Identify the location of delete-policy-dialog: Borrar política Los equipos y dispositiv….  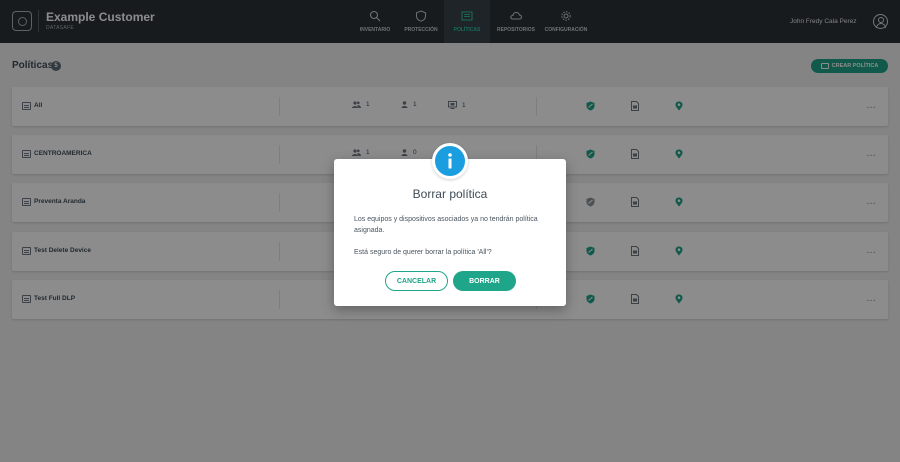
(450, 224).